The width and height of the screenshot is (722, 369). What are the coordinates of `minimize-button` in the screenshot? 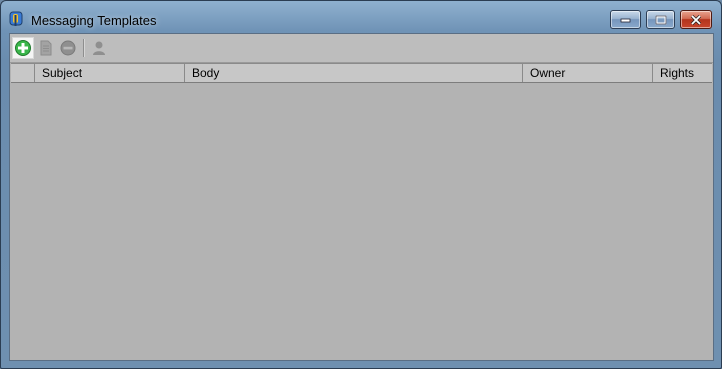 It's located at (625, 19).